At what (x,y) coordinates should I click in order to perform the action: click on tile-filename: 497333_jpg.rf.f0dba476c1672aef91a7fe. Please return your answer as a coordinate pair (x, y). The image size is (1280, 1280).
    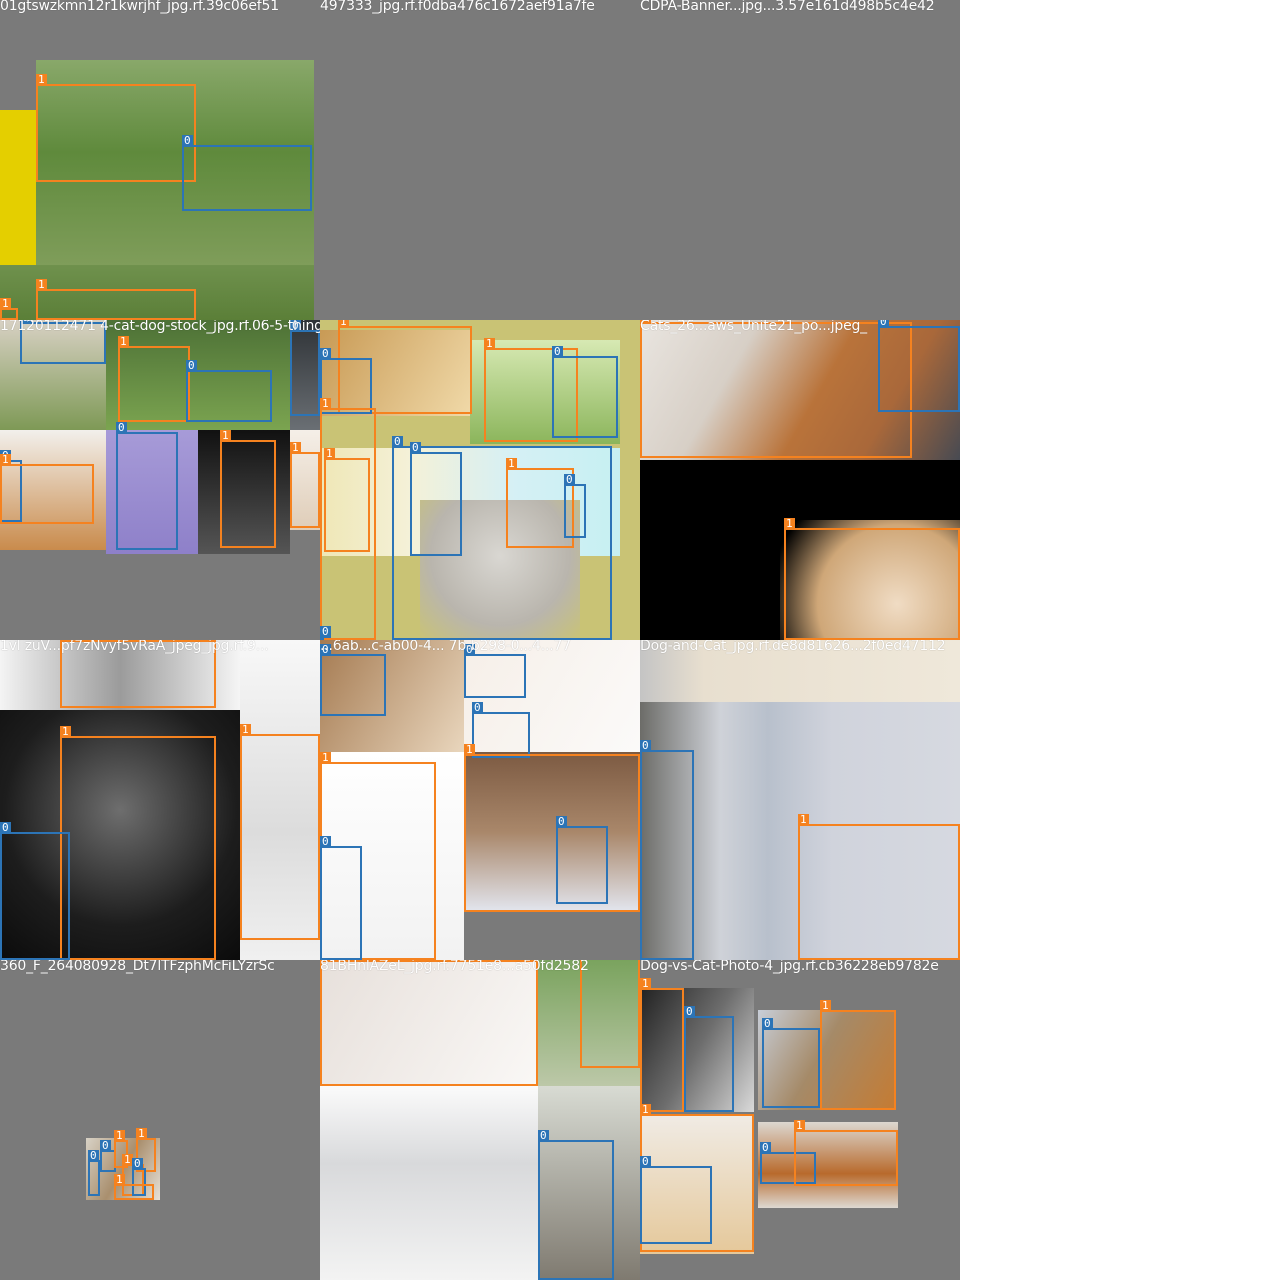
    Looking at the image, I should click on (457, 7).